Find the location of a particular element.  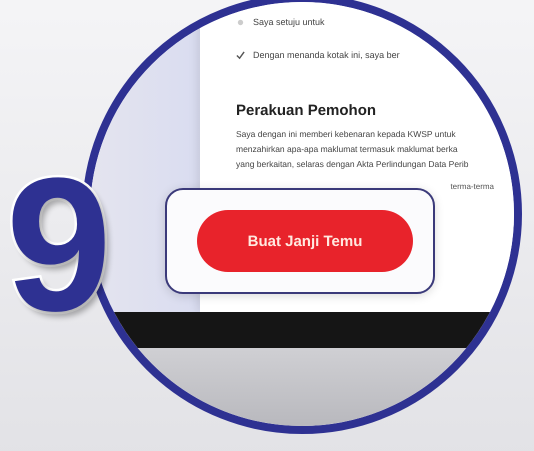

paragraph-line: Saya dengan ini memberi kebenaran kepada KWSP untuk is located at coordinates (346, 134).